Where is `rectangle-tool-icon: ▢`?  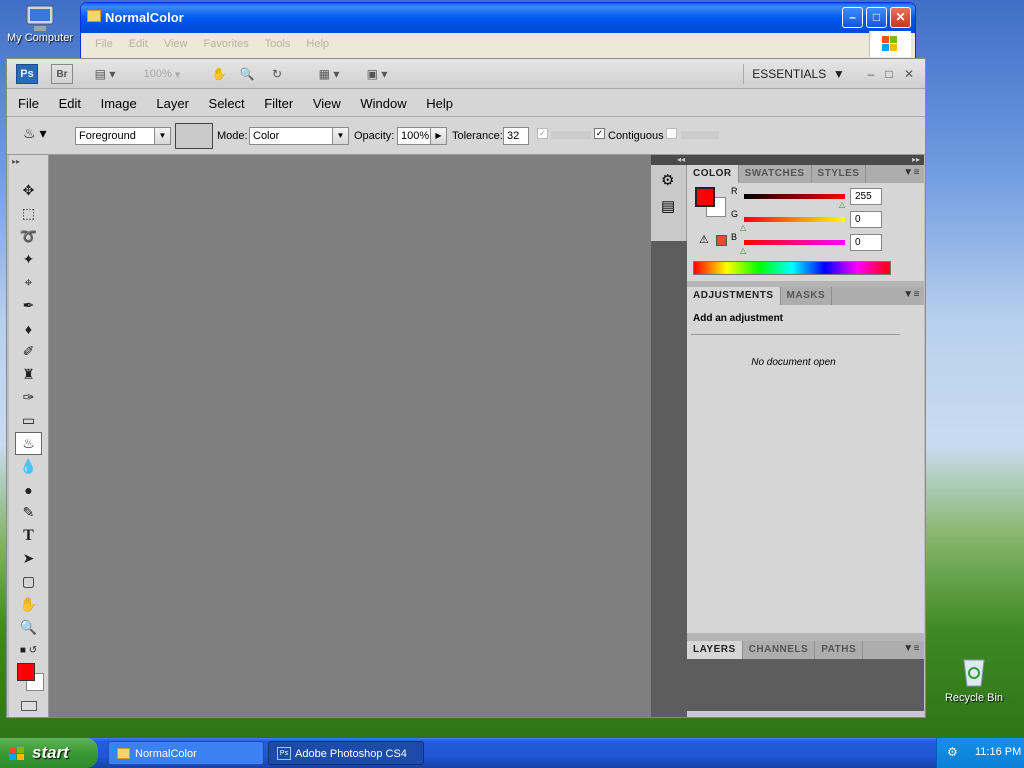
rectangle-tool-icon: ▢ is located at coordinates (28, 581).